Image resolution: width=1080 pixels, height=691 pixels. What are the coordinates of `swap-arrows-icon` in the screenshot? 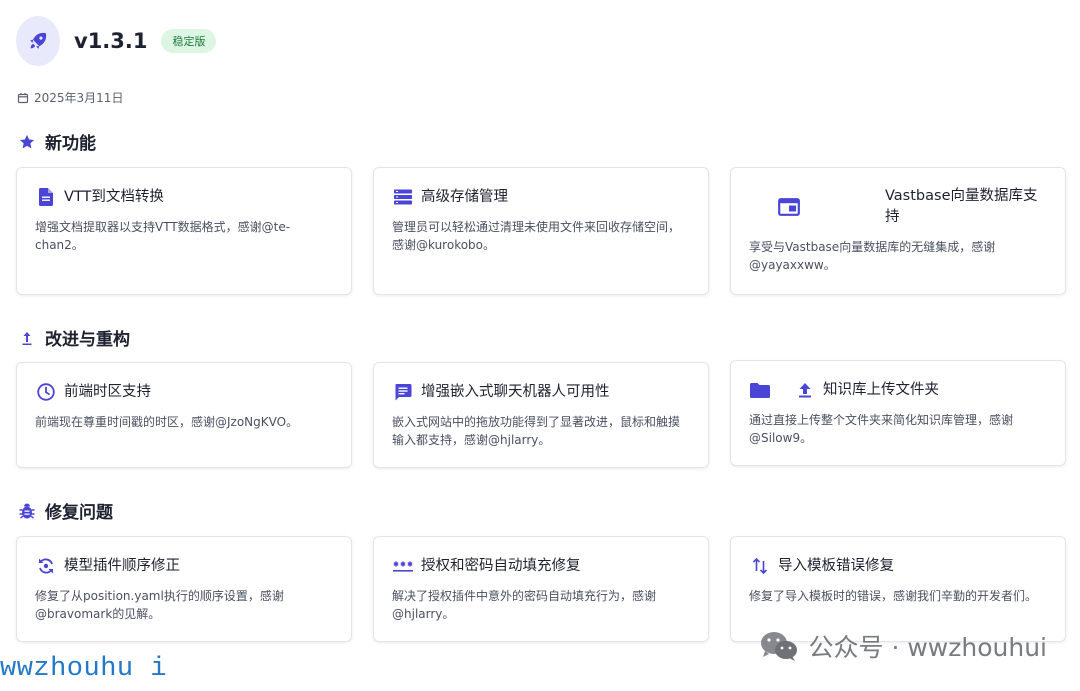 It's located at (760, 566).